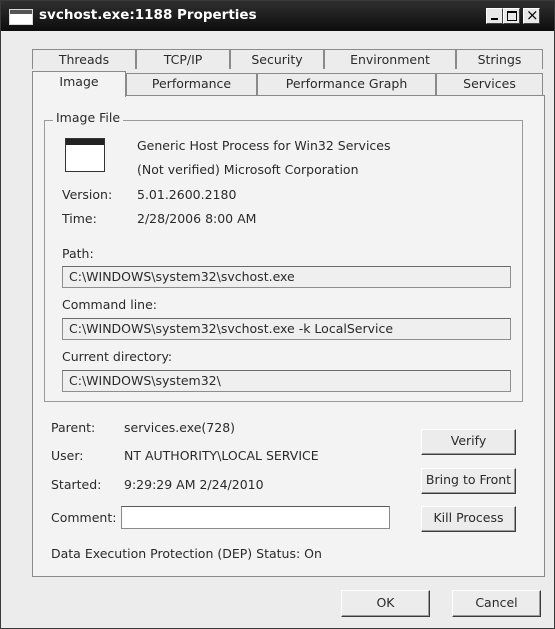 The width and height of the screenshot is (555, 629). I want to click on user-label: User:, so click(67, 455).